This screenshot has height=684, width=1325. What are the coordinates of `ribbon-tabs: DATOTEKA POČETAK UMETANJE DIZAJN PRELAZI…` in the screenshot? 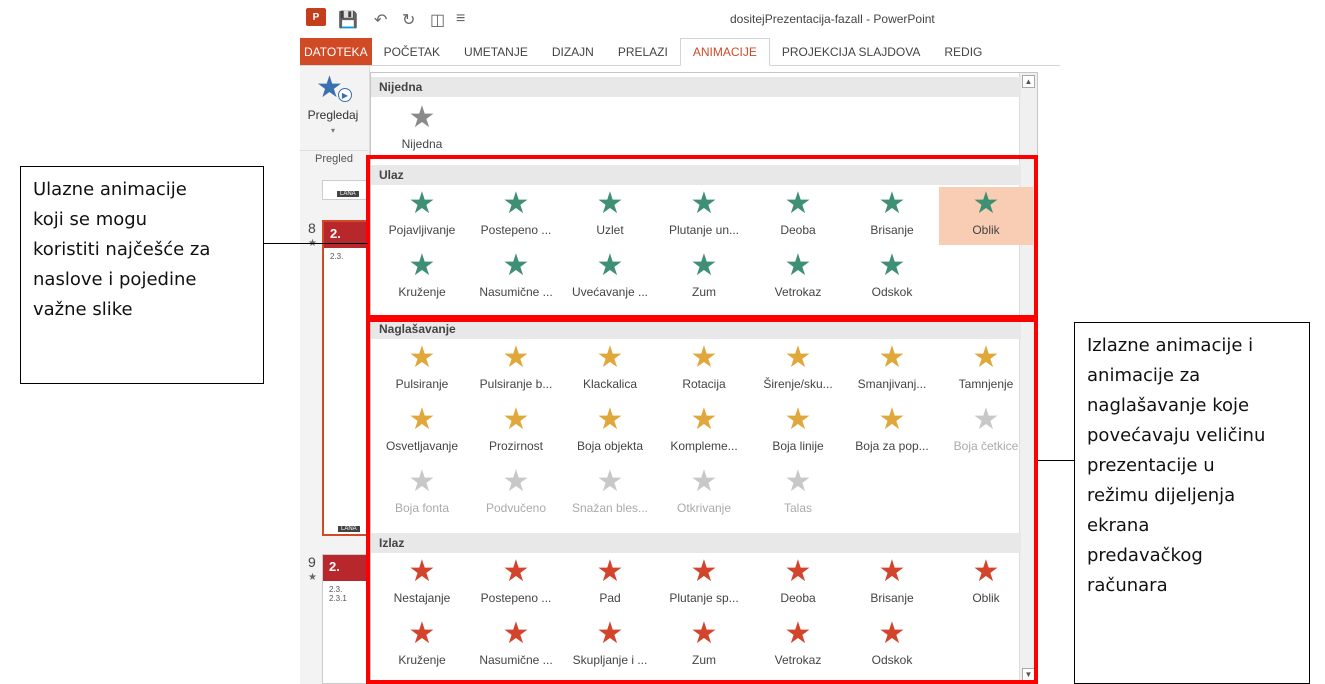 It's located at (680, 52).